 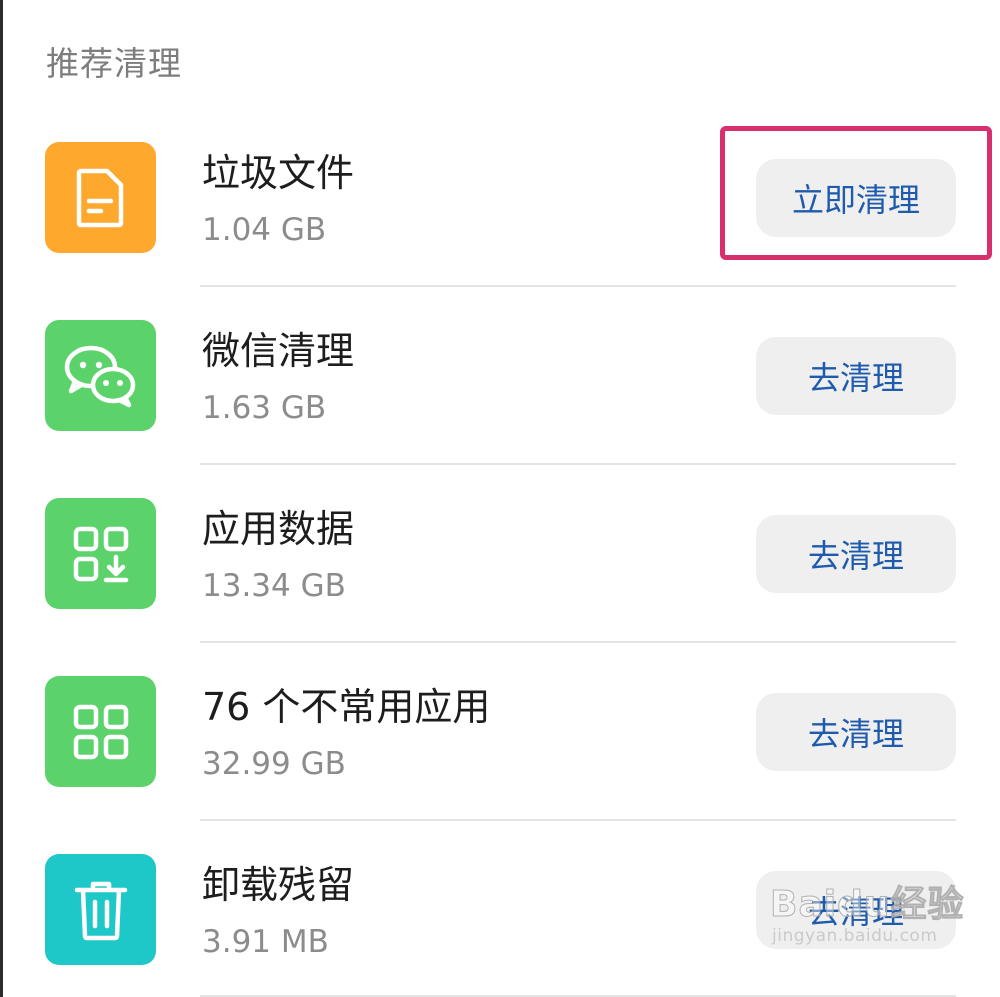 I want to click on item-title: 垃圾文件, so click(x=278, y=173).